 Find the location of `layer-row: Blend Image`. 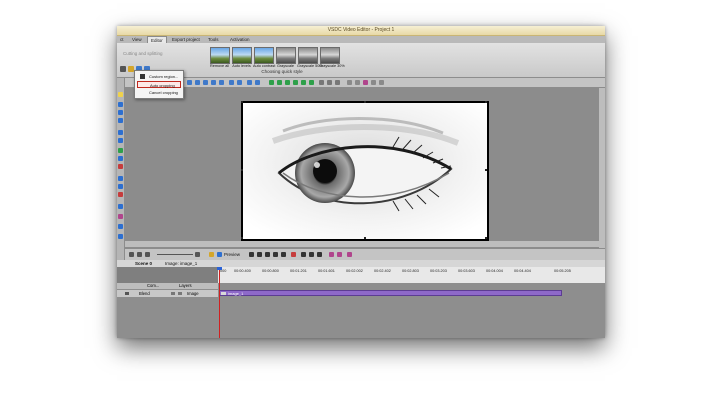

layer-row: Blend Image is located at coordinates (167, 293).